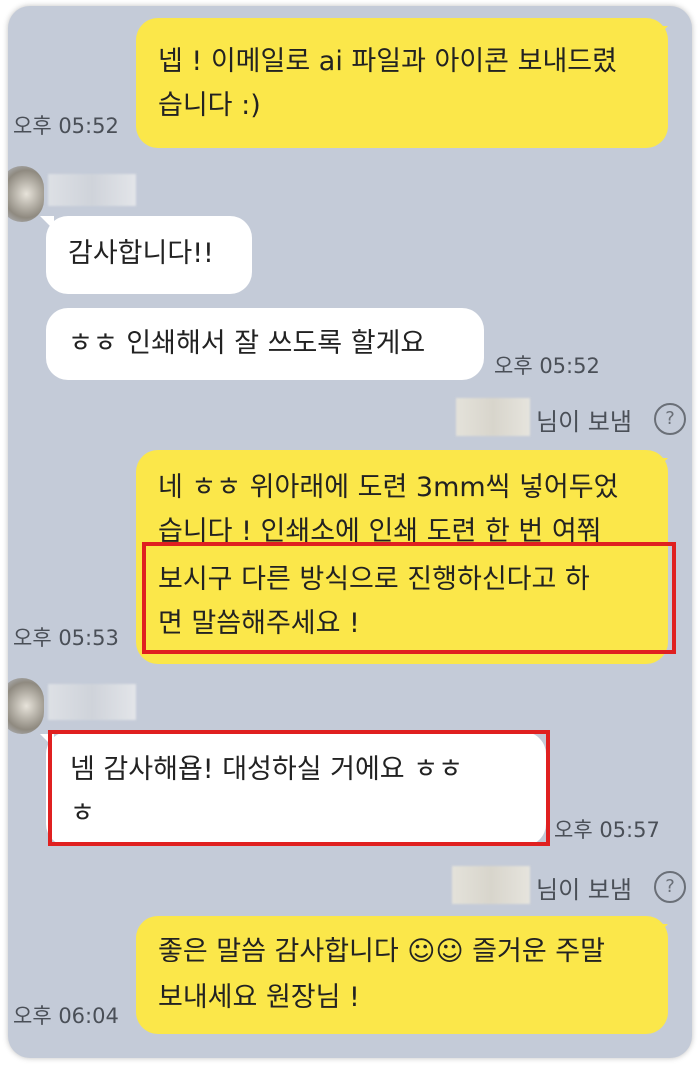 The width and height of the screenshot is (700, 1066). What do you see at coordinates (388, 487) in the screenshot?
I see `message-line: 네 ㅎㅎ 위아래에 도련 3mm씩 넣어두었` at bounding box center [388, 487].